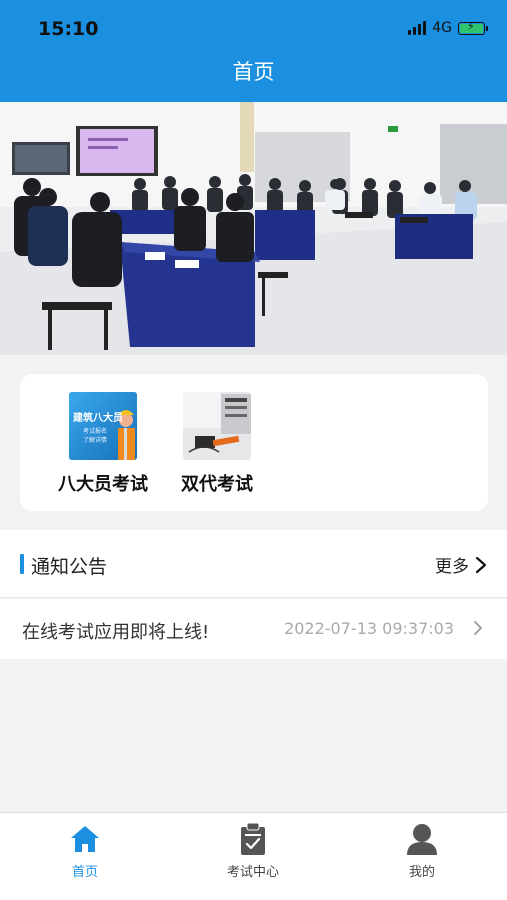 The image size is (507, 900). I want to click on more-link: 更多, so click(461, 564).